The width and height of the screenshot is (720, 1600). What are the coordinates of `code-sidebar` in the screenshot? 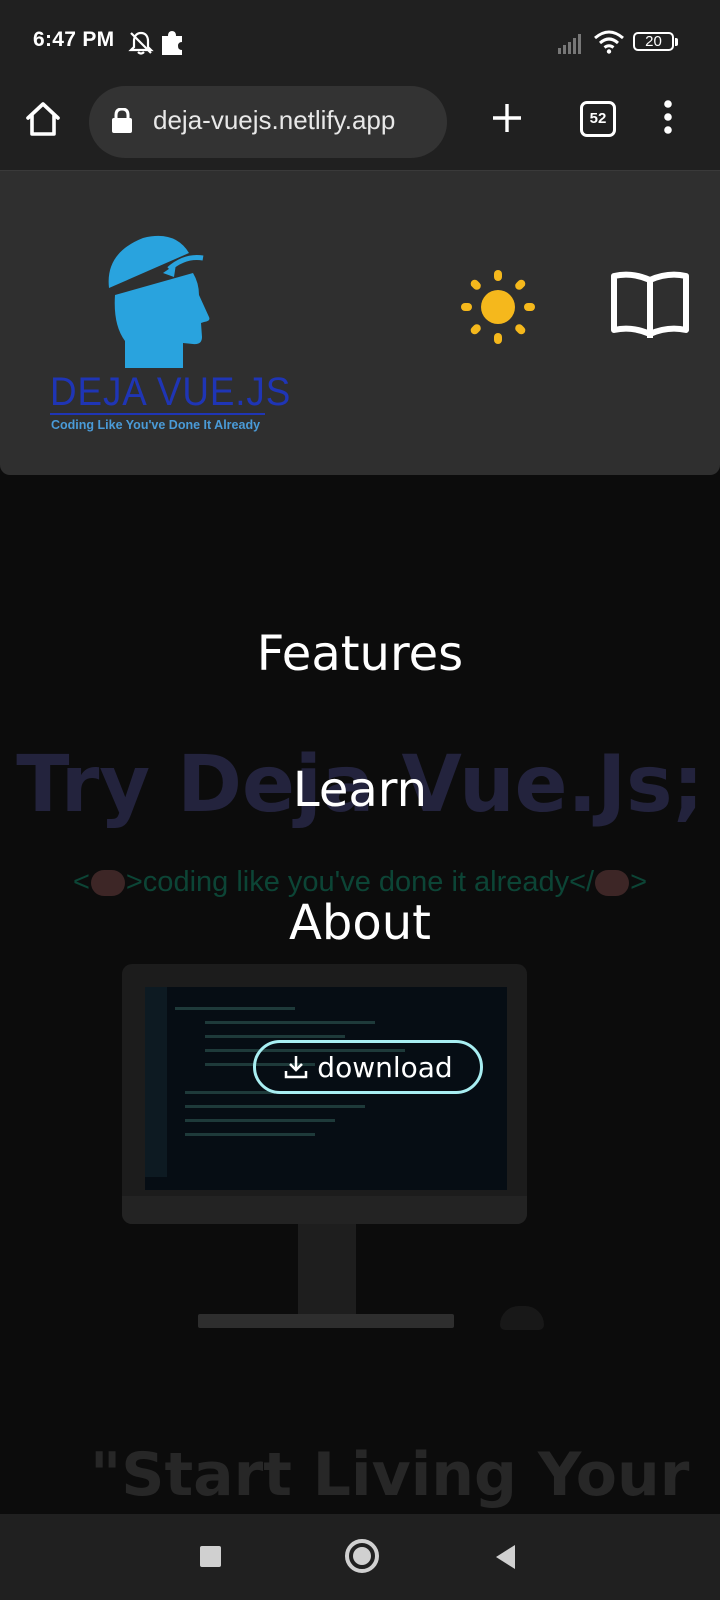 It's located at (156, 1082).